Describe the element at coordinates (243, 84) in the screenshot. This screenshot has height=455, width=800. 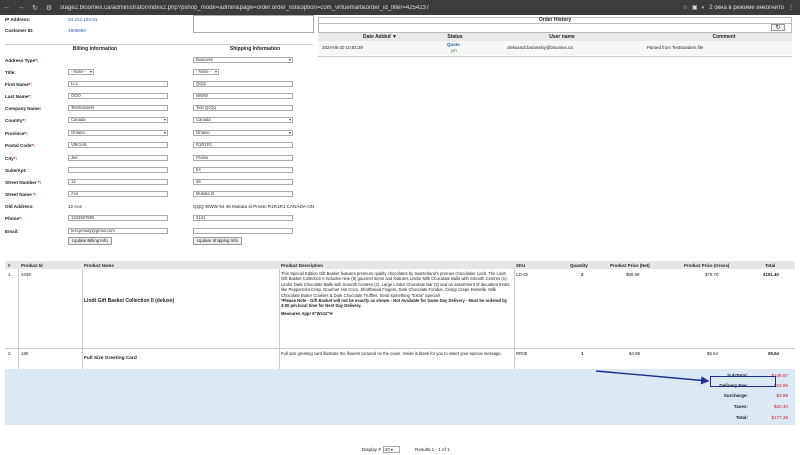
I see `shipping-field: QQQ` at that location.